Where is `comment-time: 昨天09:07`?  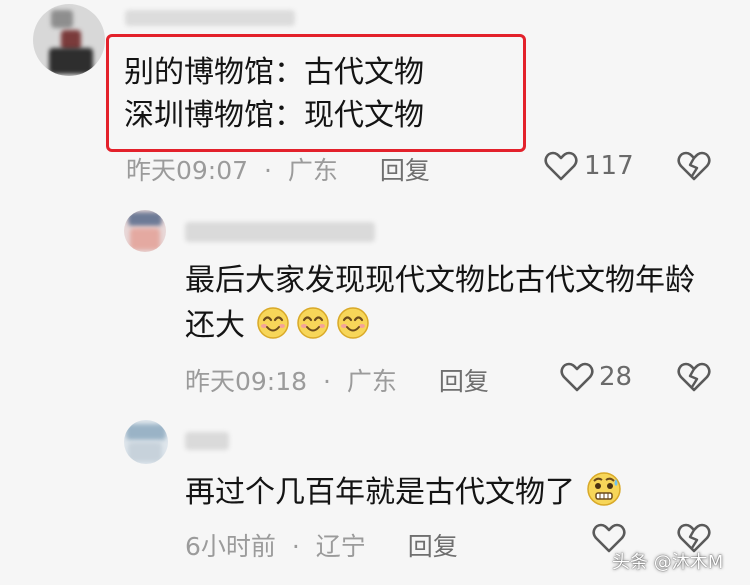
comment-time: 昨天09:07 is located at coordinates (187, 170).